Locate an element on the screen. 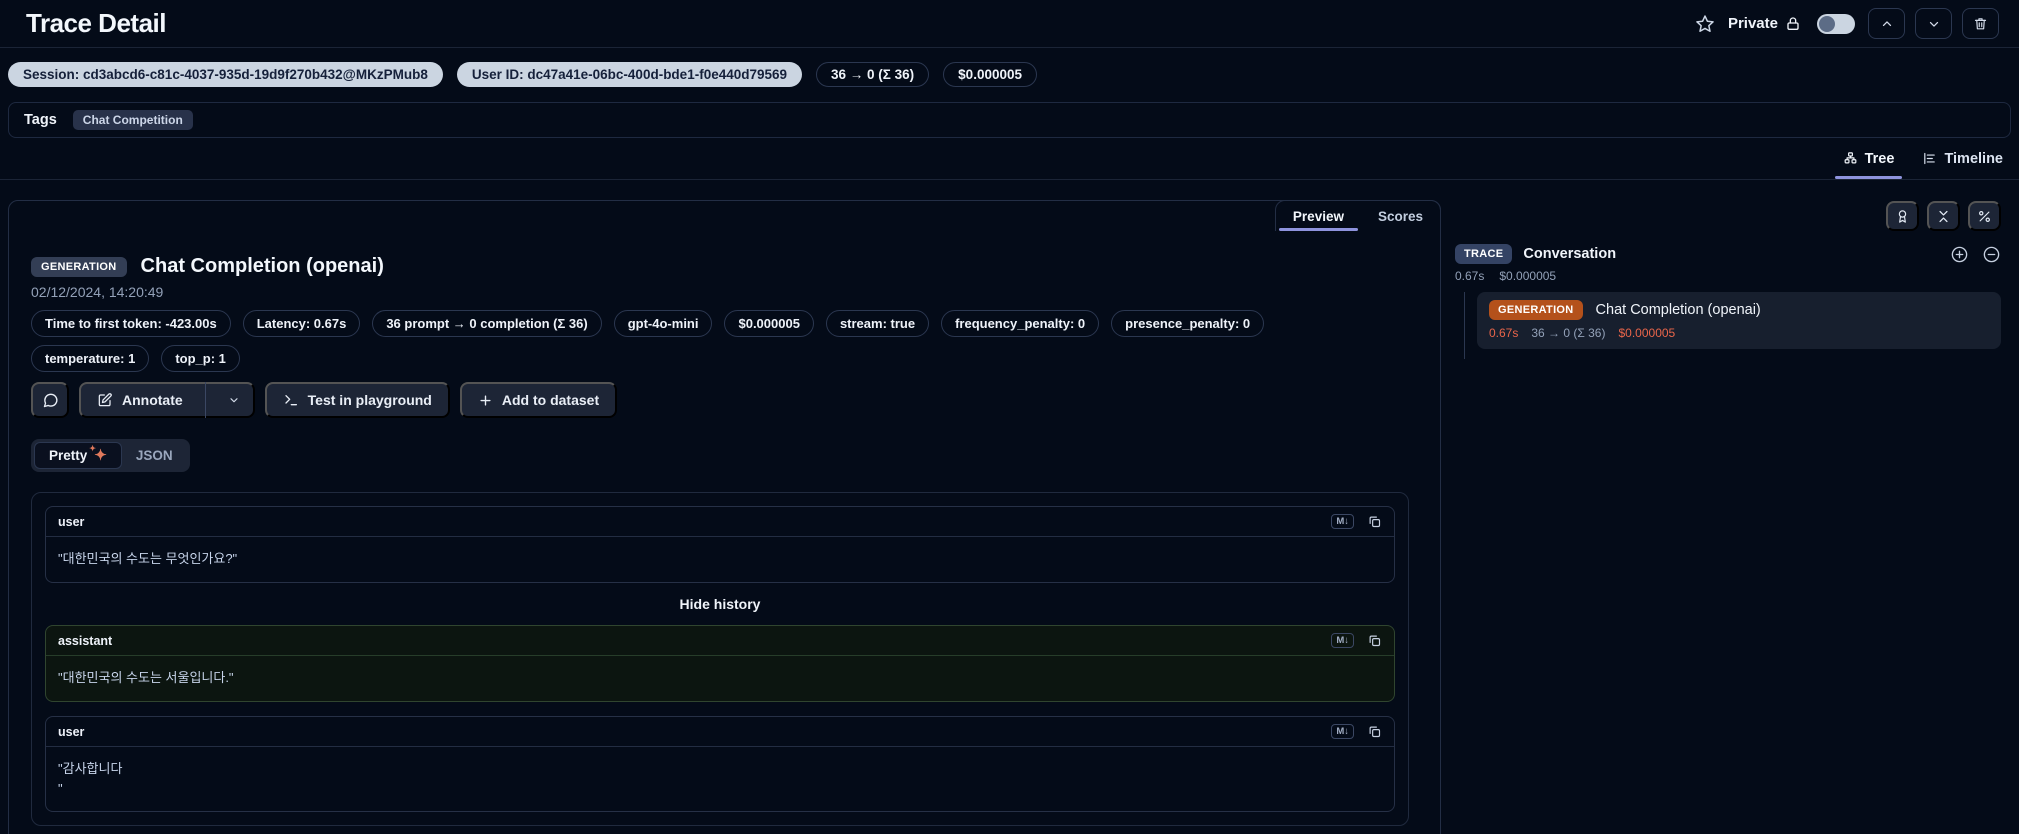 This screenshot has height=834, width=2019. metric-pill: top_p: 1 is located at coordinates (200, 358).